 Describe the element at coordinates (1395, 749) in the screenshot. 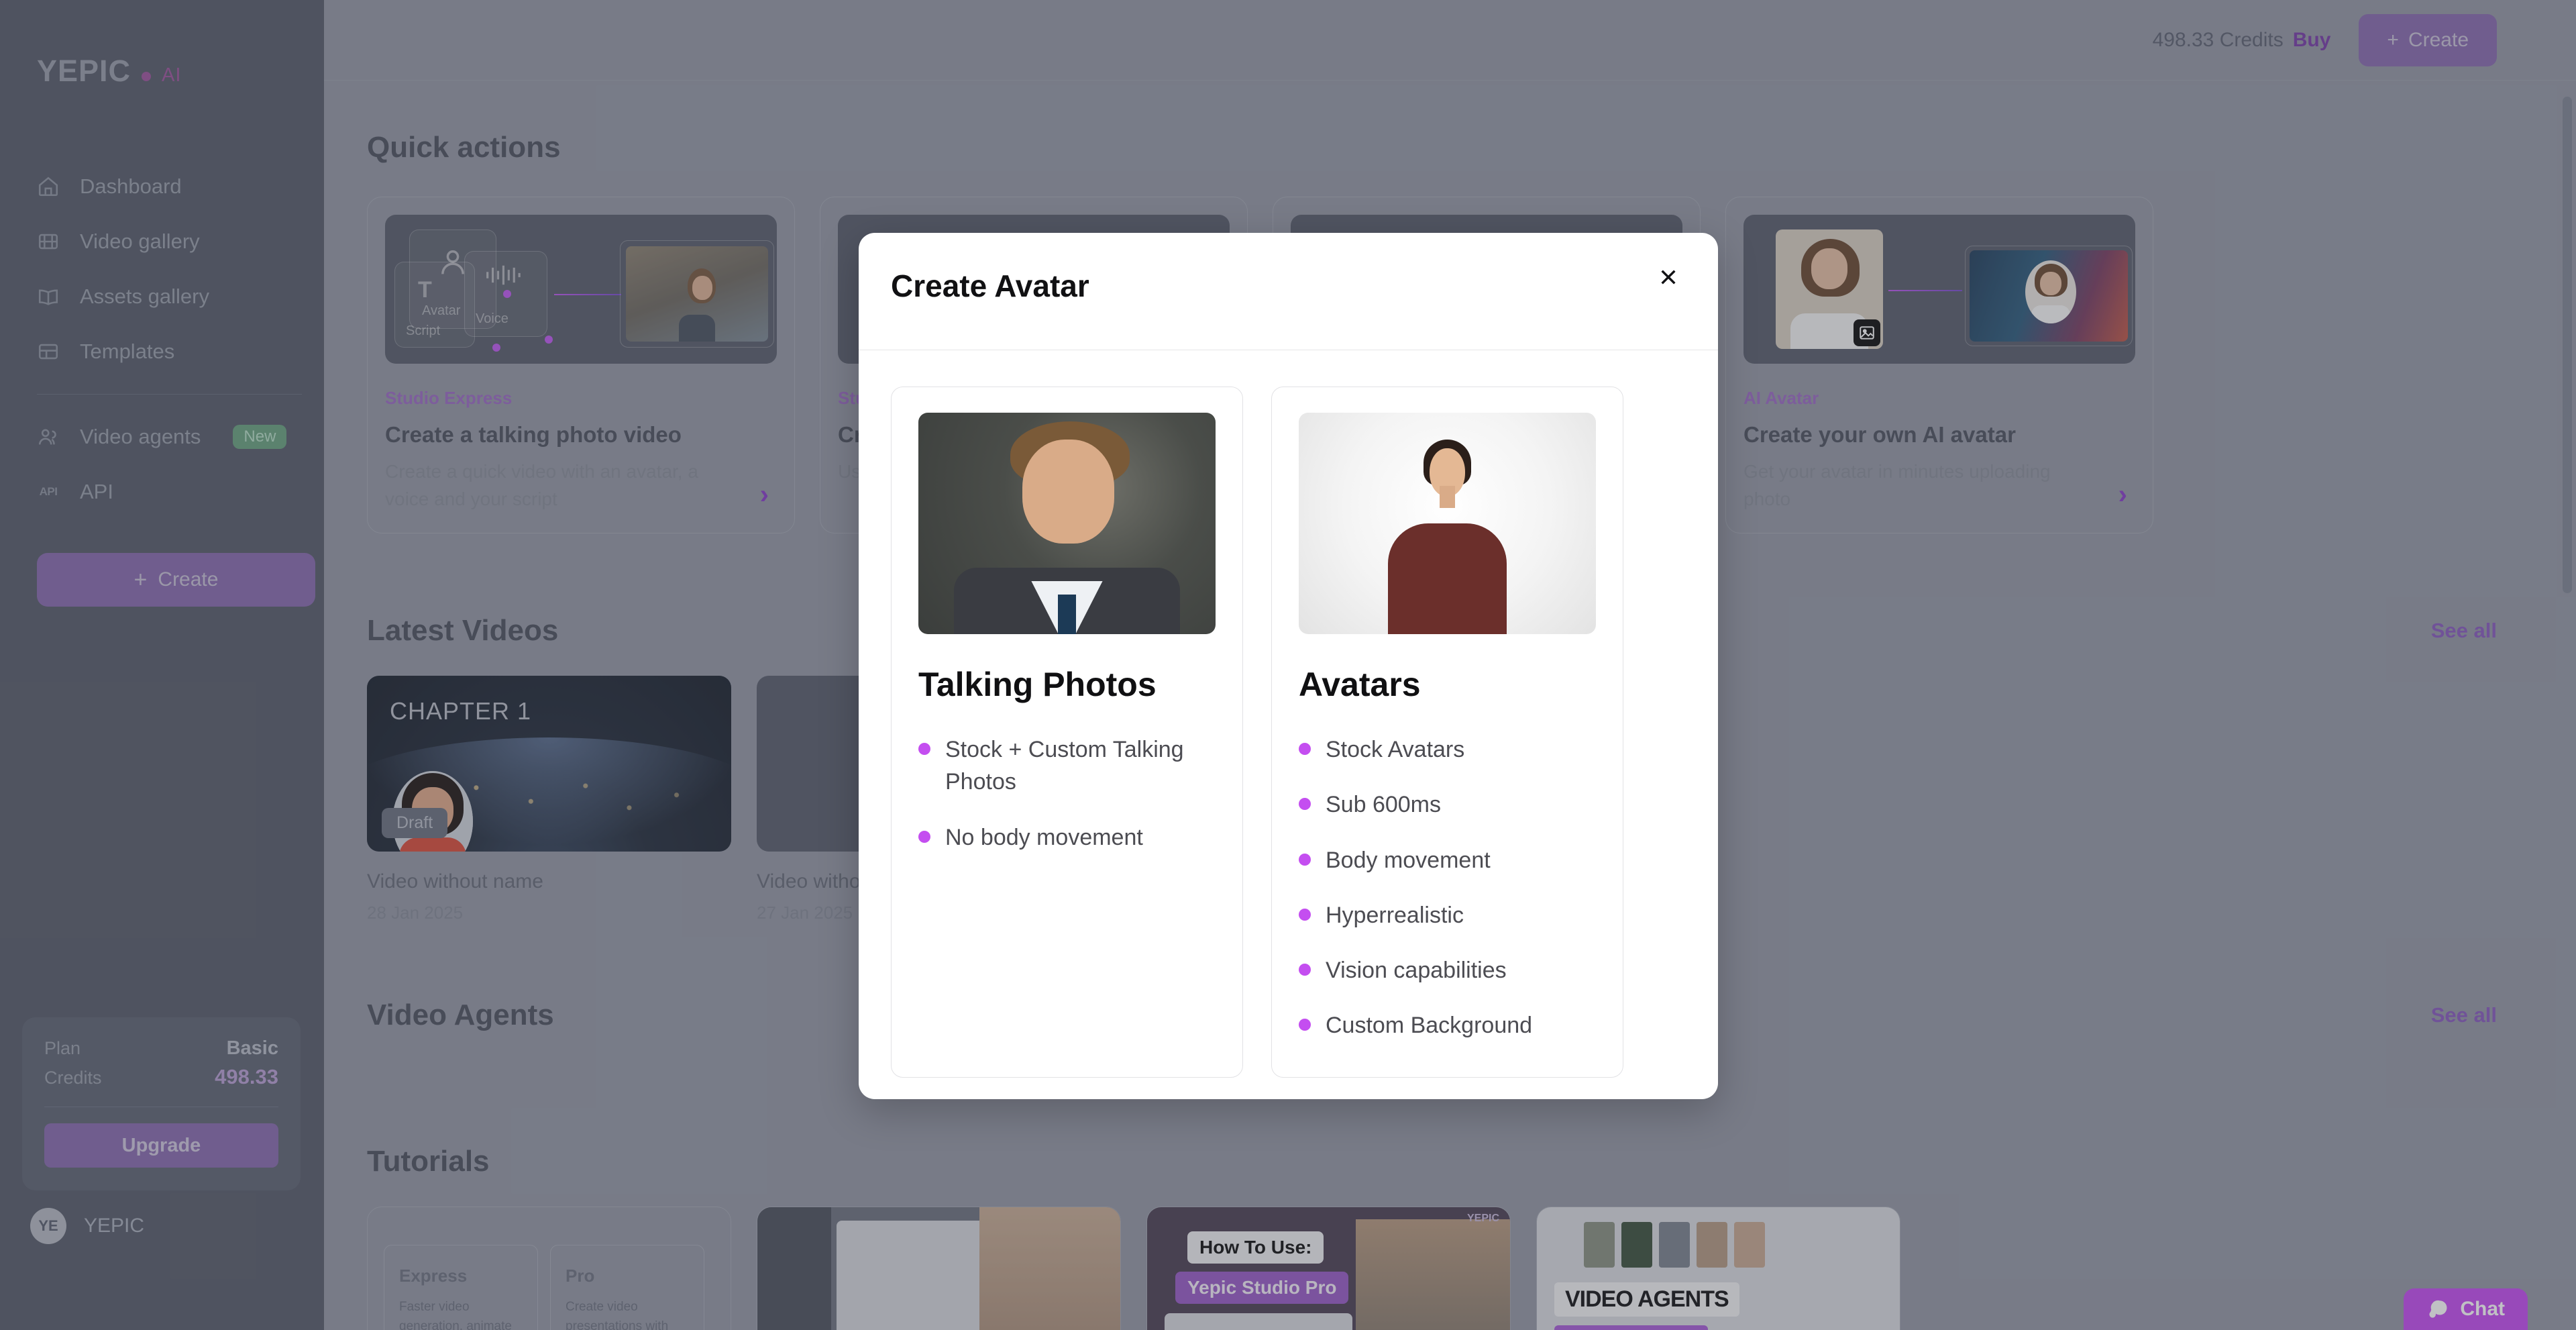

I see `feature-label: Stock Avatars` at that location.